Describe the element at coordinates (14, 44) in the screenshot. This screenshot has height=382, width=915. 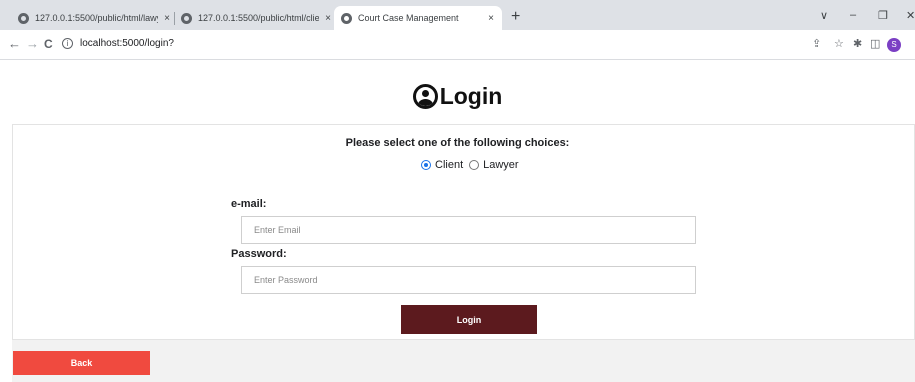
I see `back-arrow-icon: ←` at that location.